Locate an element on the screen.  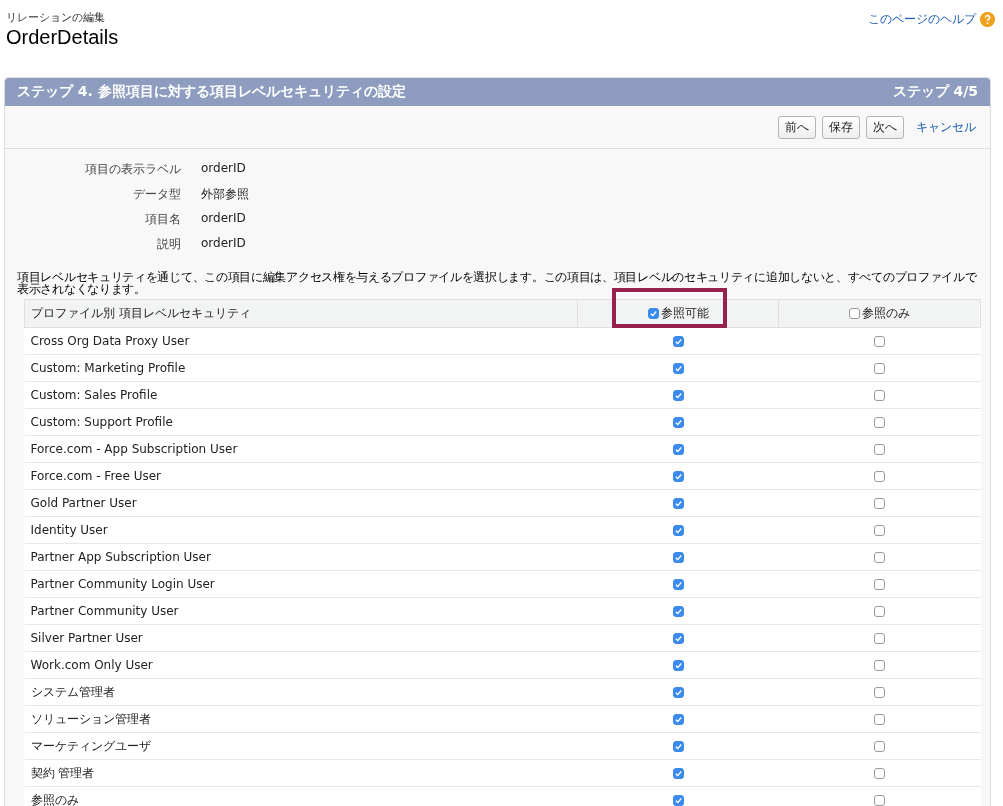
step-button: 保存 is located at coordinates (841, 127).